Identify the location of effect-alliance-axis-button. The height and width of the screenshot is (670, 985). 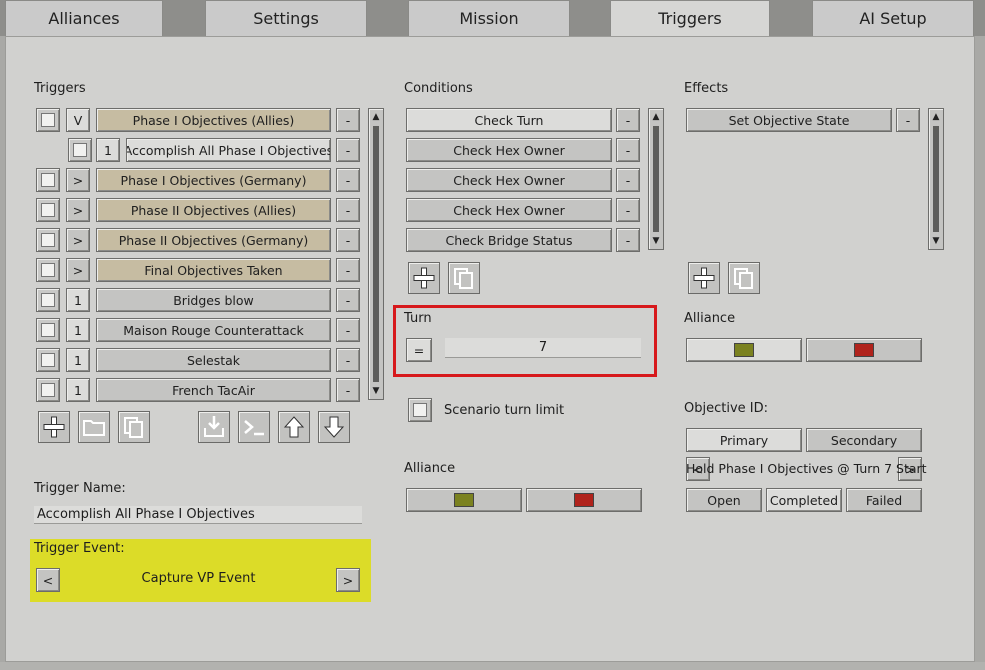
(864, 350).